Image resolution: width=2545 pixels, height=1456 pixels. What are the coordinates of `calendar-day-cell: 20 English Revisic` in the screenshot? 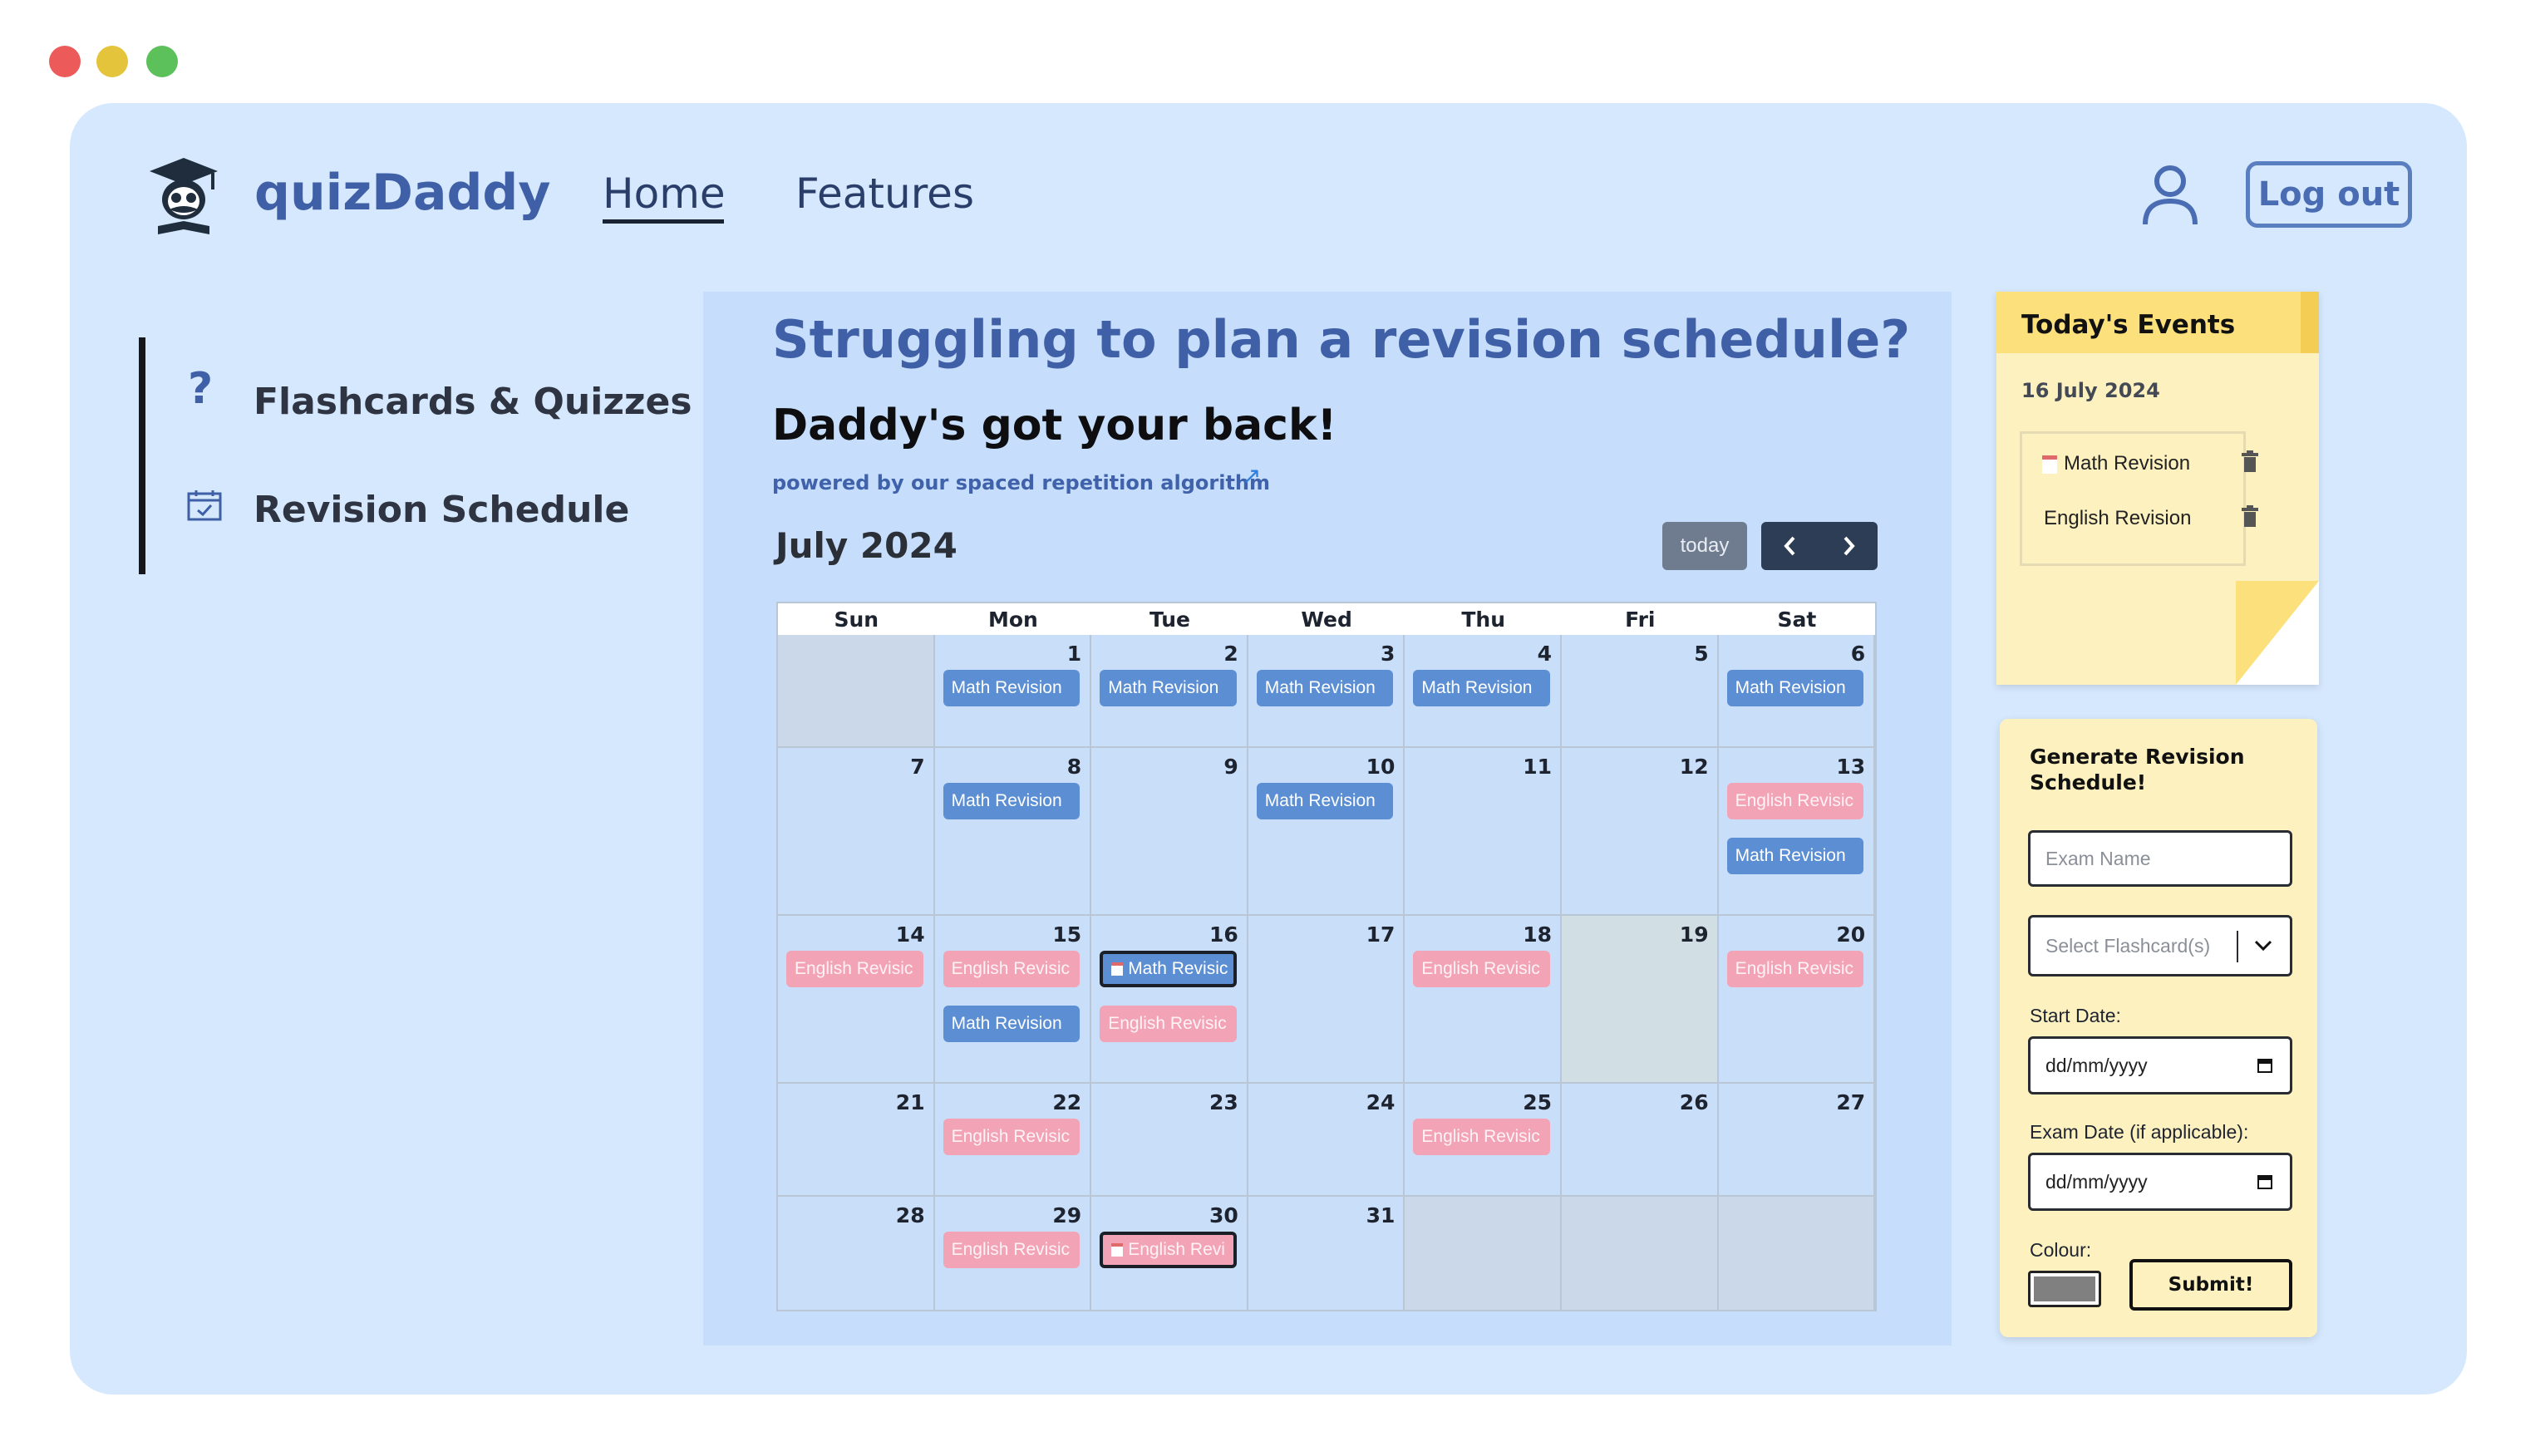 It's located at (1797, 1000).